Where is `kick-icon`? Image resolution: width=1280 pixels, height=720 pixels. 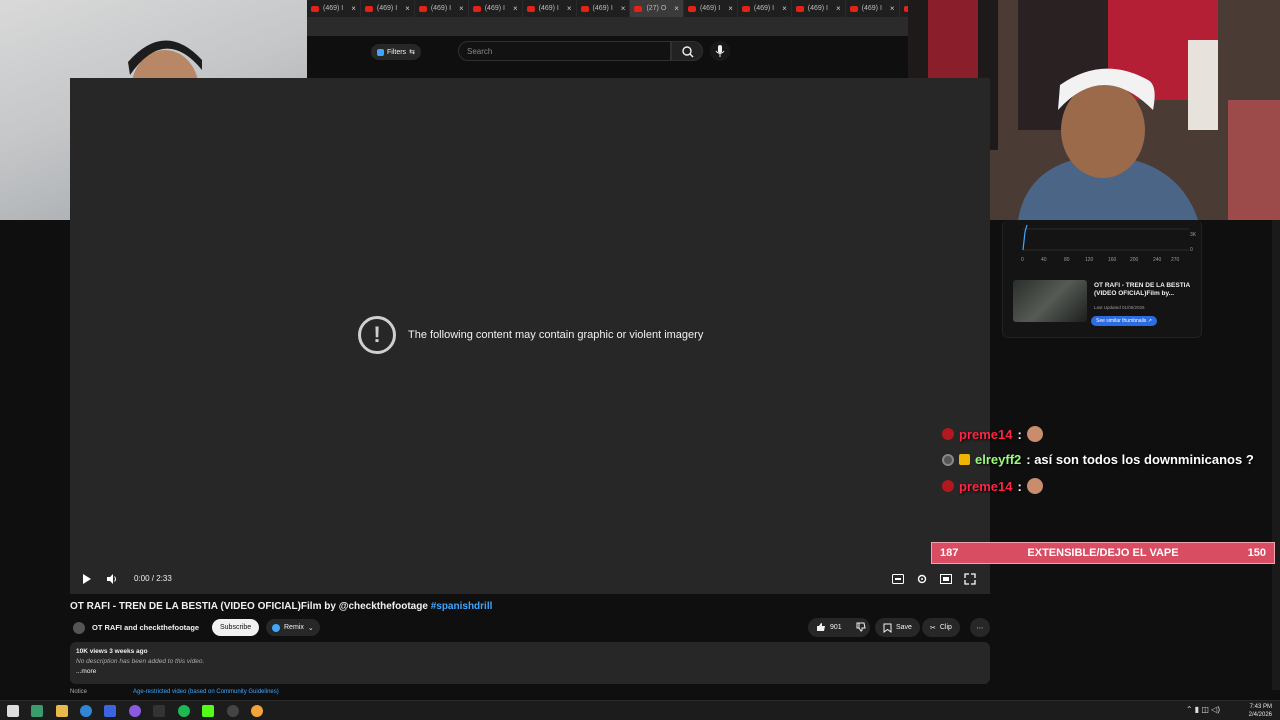
kick-icon is located at coordinates (208, 711).